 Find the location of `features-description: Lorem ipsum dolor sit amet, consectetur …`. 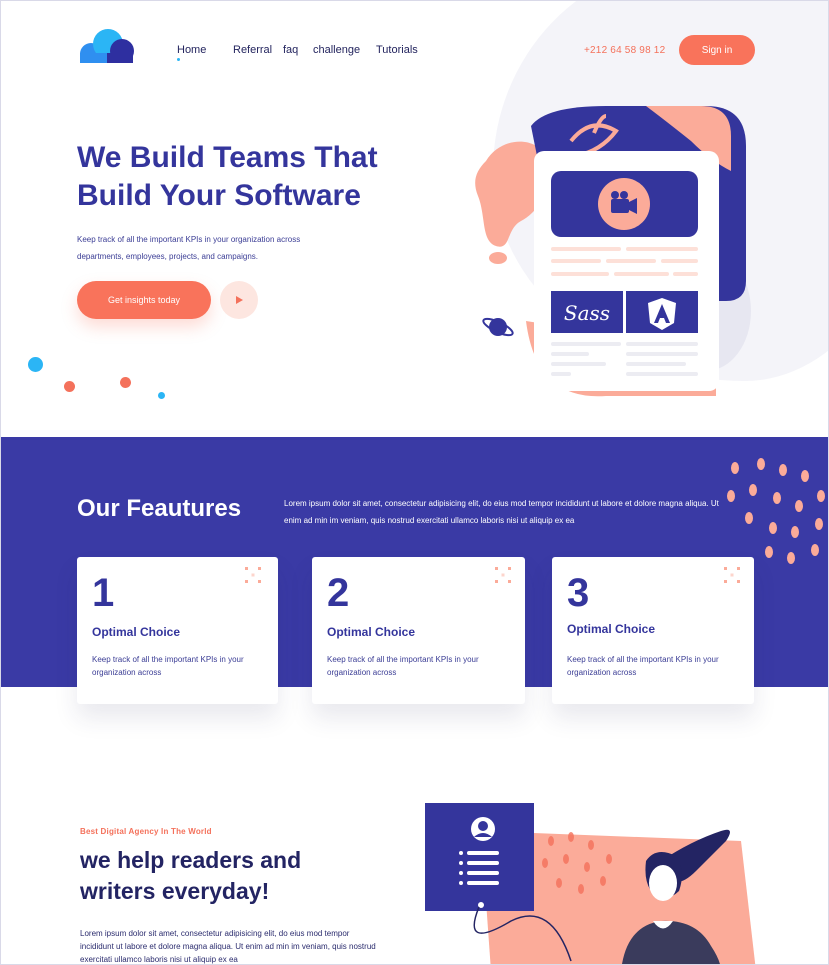

features-description: Lorem ipsum dolor sit amet, consectetur … is located at coordinates (501, 512).